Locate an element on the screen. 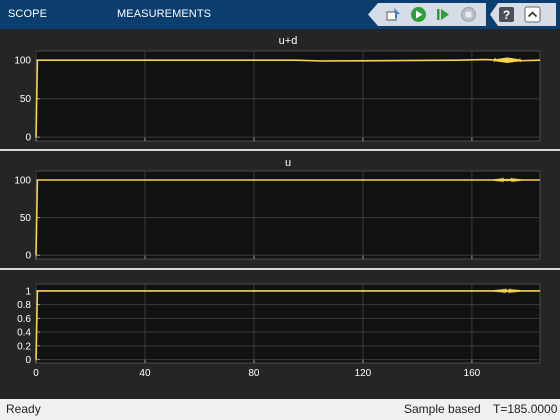  x-tick-label: 0 is located at coordinates (36, 373).